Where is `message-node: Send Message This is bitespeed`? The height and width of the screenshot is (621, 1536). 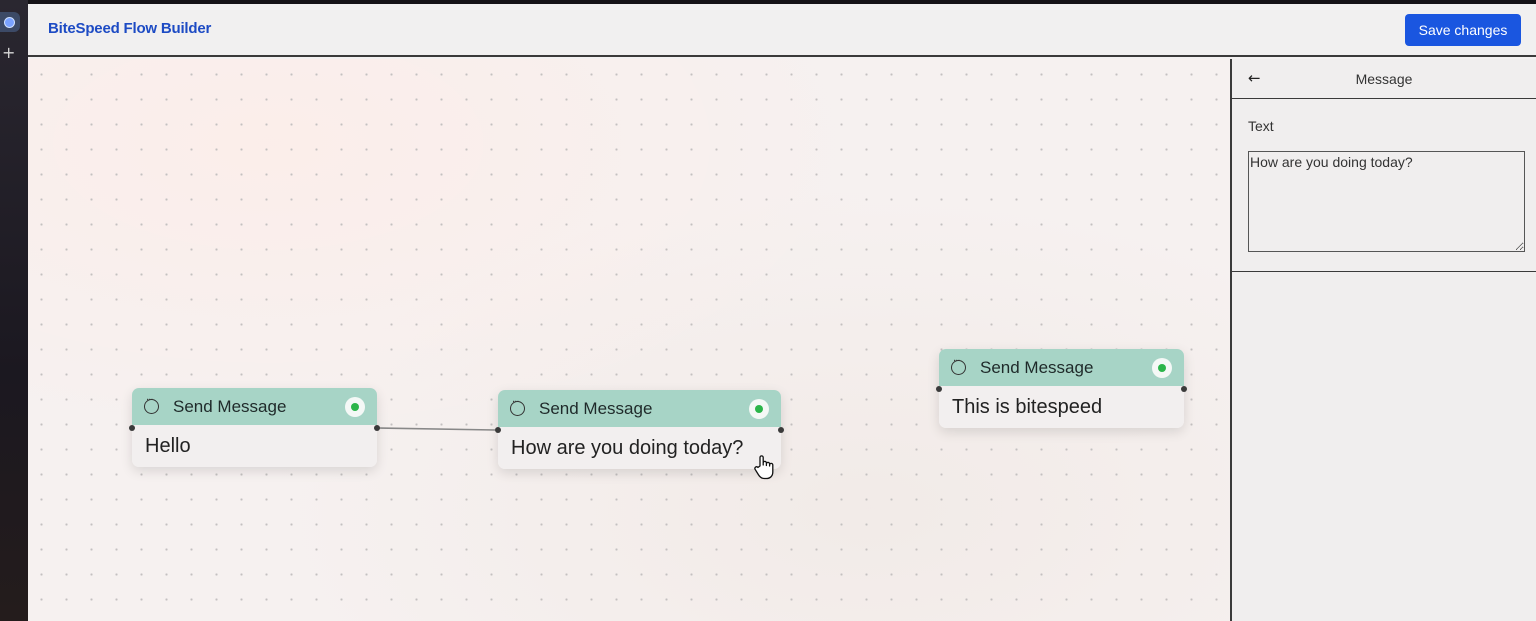 message-node: Send Message This is bitespeed is located at coordinates (1061, 388).